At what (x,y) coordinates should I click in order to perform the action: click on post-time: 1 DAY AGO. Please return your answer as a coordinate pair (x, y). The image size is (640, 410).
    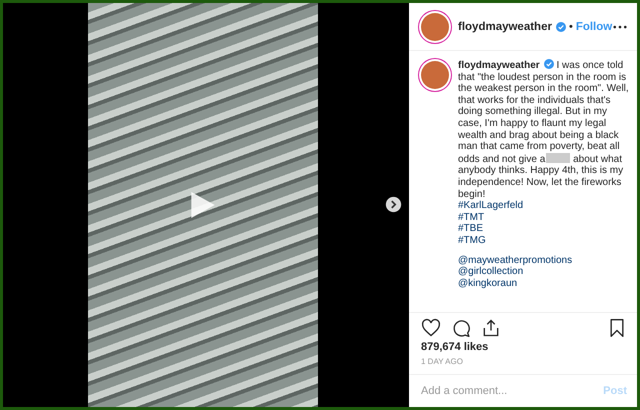
    Looking at the image, I should click on (523, 364).